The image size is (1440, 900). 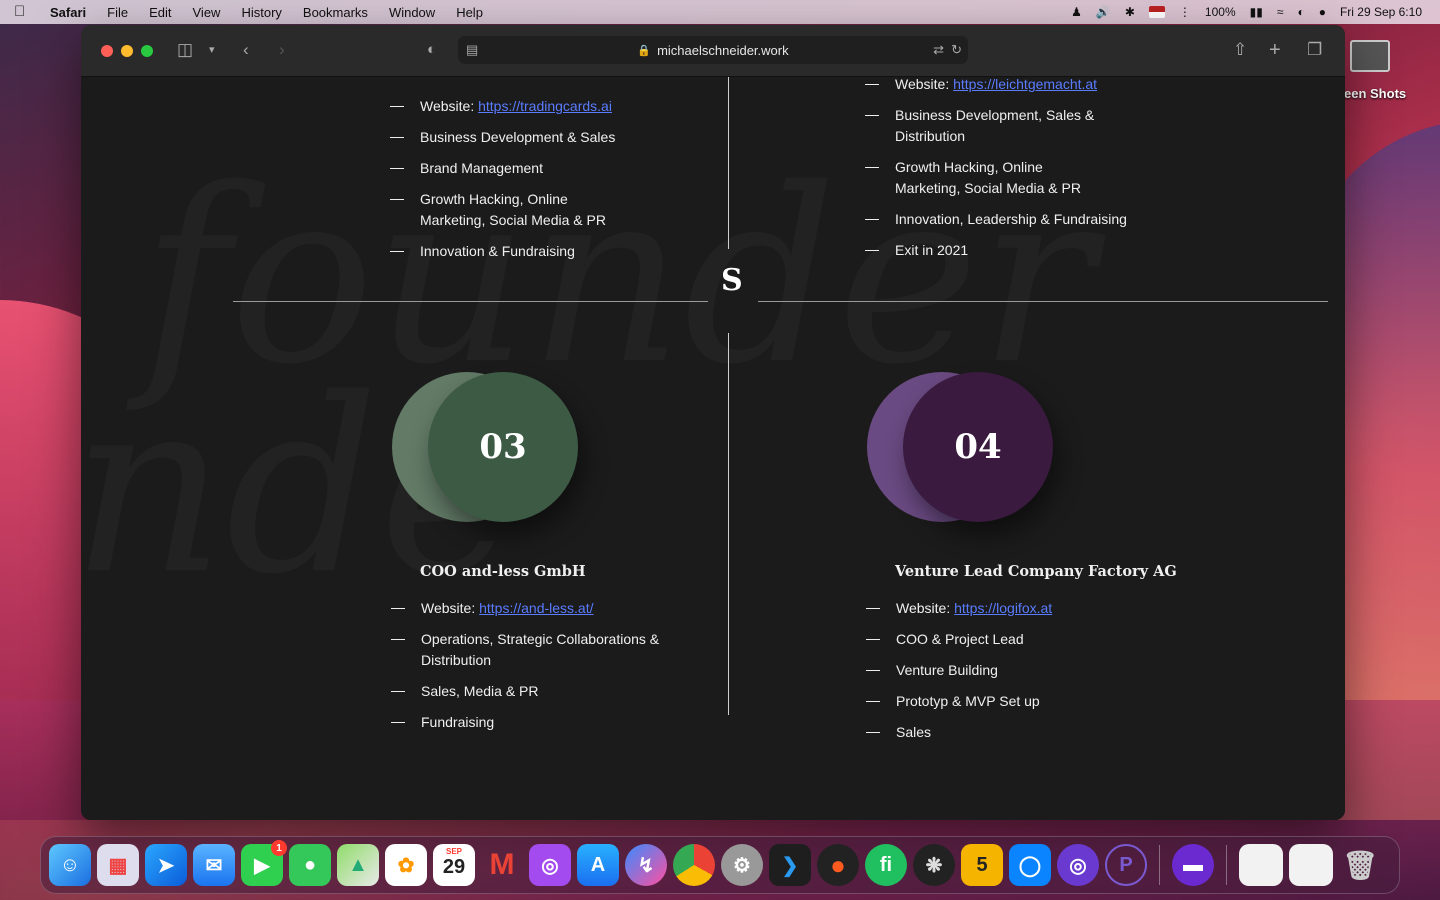 What do you see at coordinates (982, 865) in the screenshot?
I see `app-5-icon: 5` at bounding box center [982, 865].